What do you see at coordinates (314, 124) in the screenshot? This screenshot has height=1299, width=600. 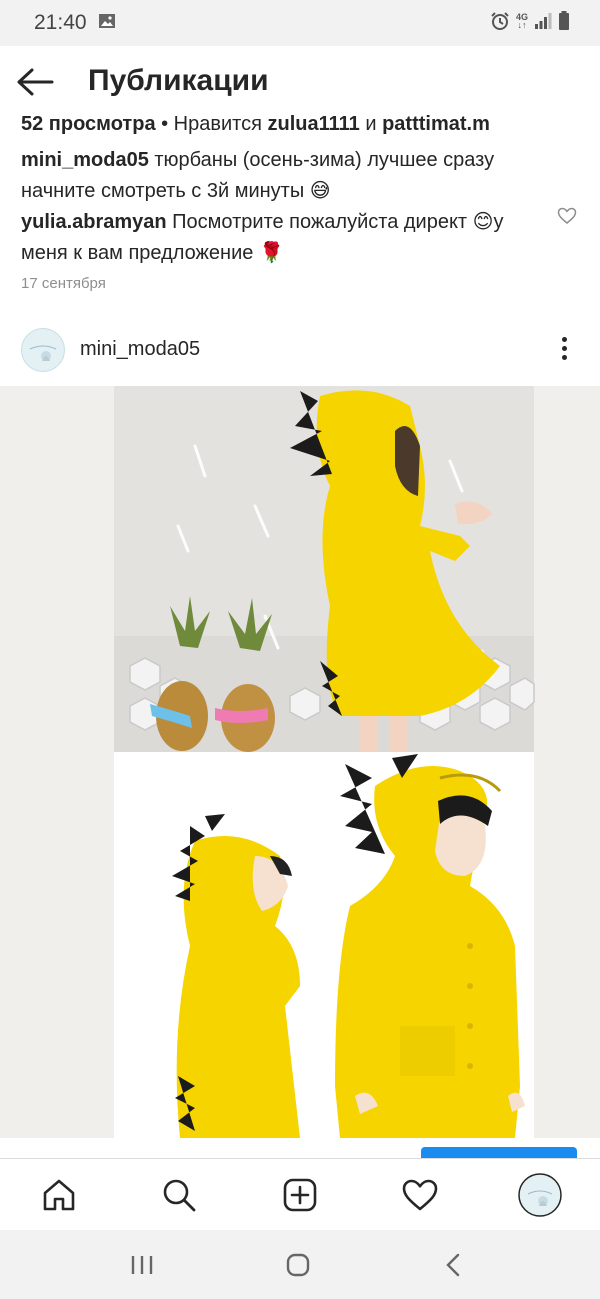 I see `liker-username-1: zulua1111` at bounding box center [314, 124].